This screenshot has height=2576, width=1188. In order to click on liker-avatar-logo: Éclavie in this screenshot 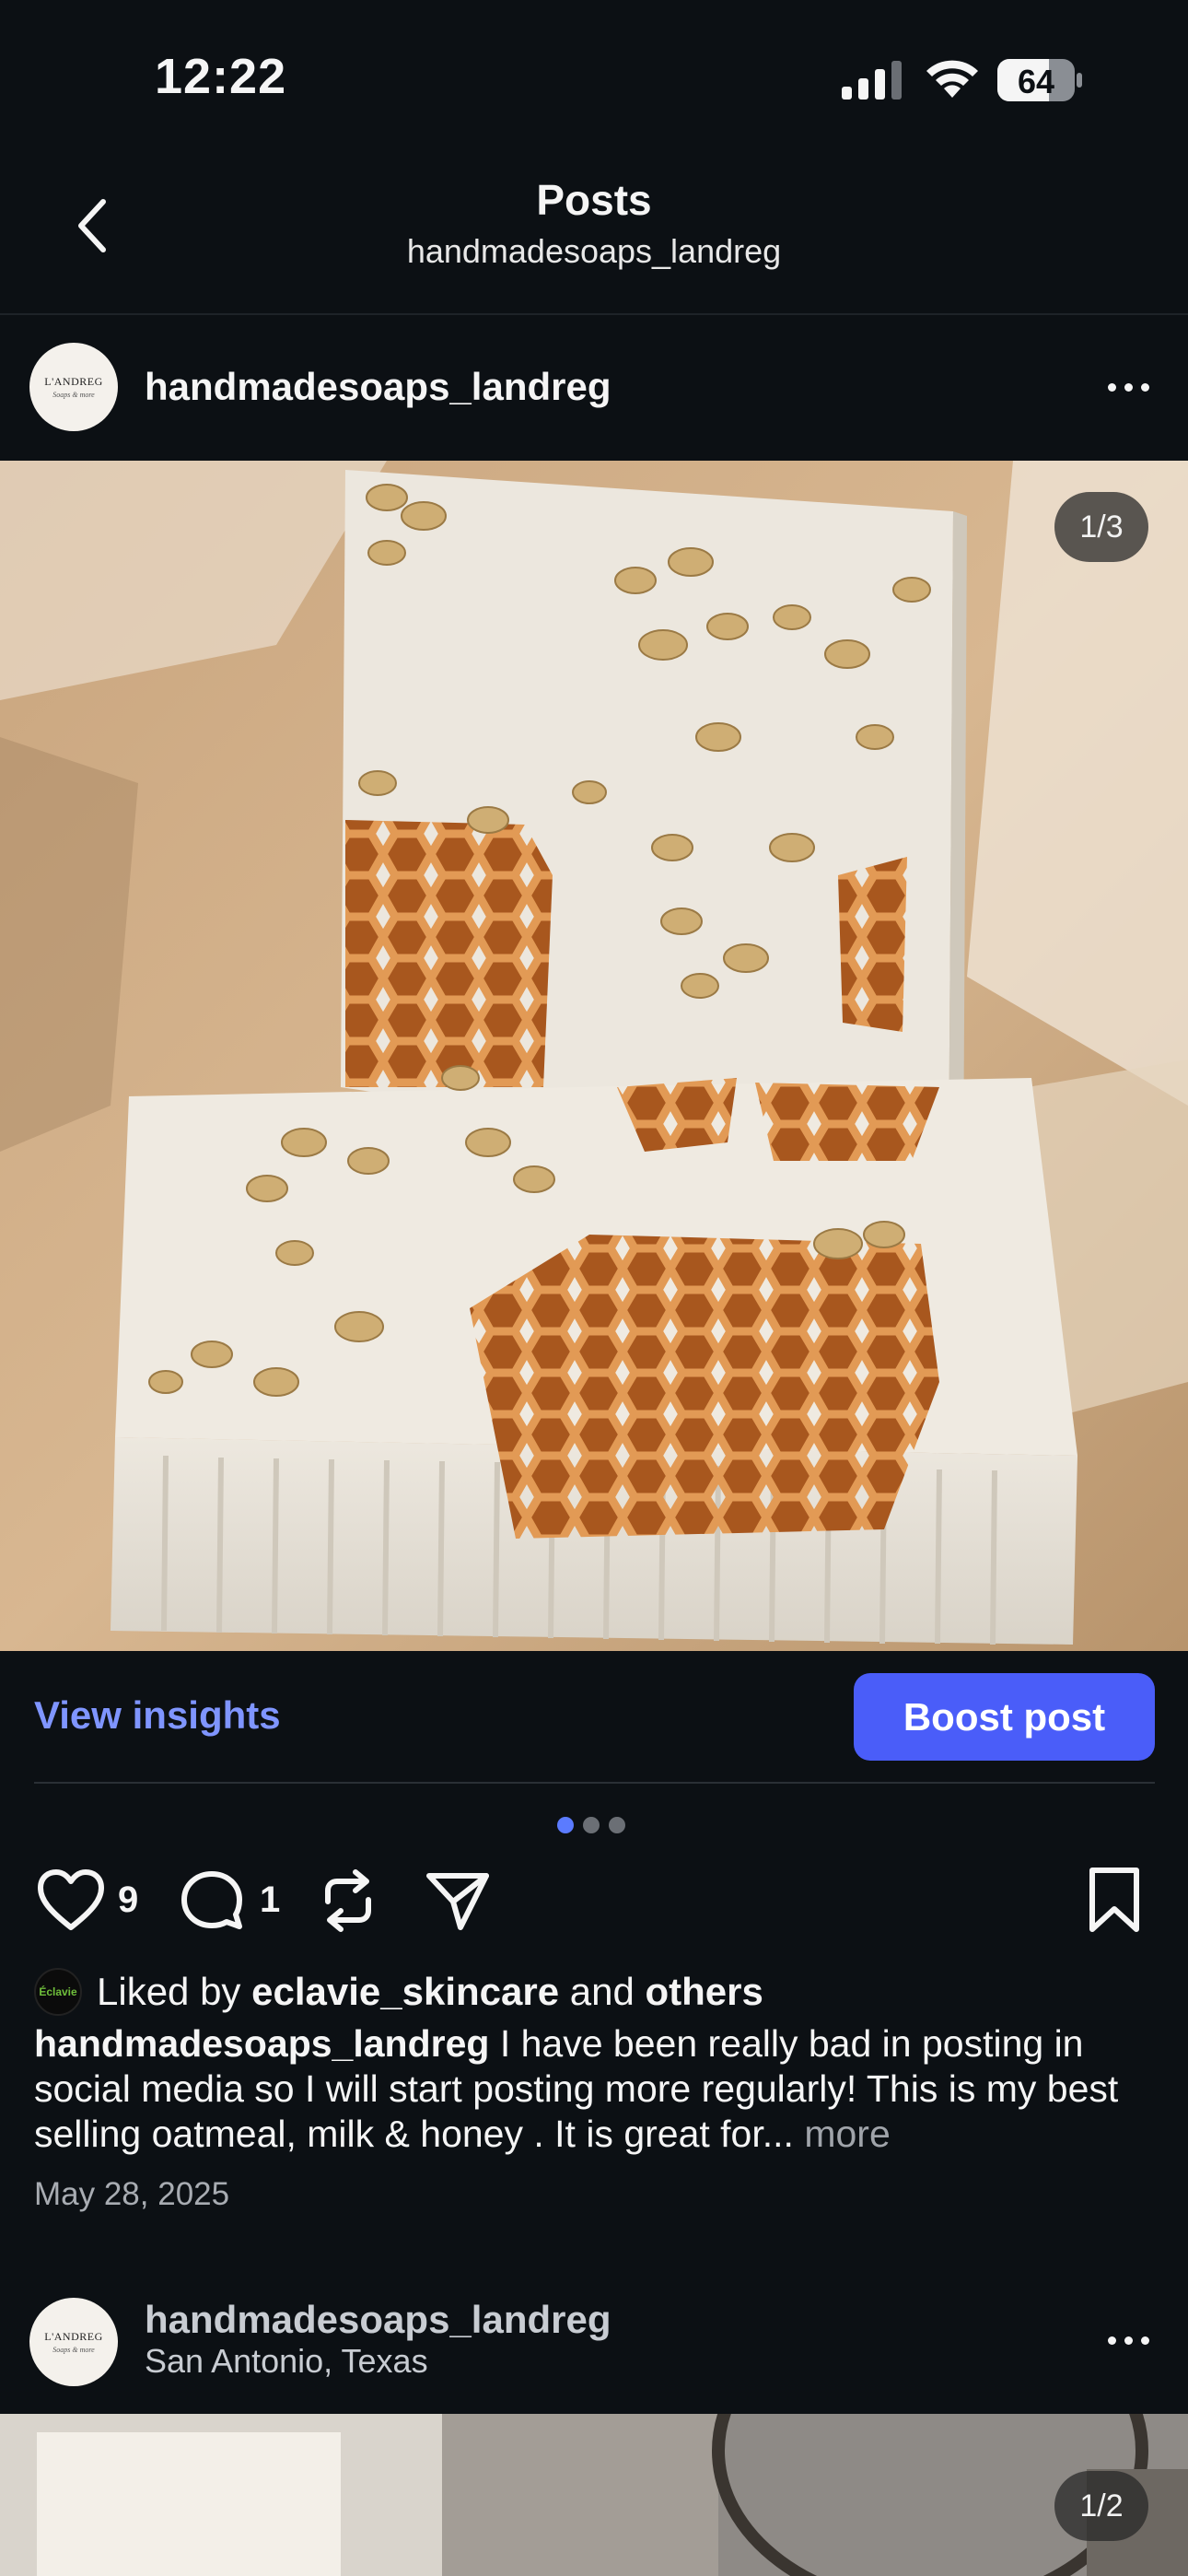, I will do `click(58, 1992)`.